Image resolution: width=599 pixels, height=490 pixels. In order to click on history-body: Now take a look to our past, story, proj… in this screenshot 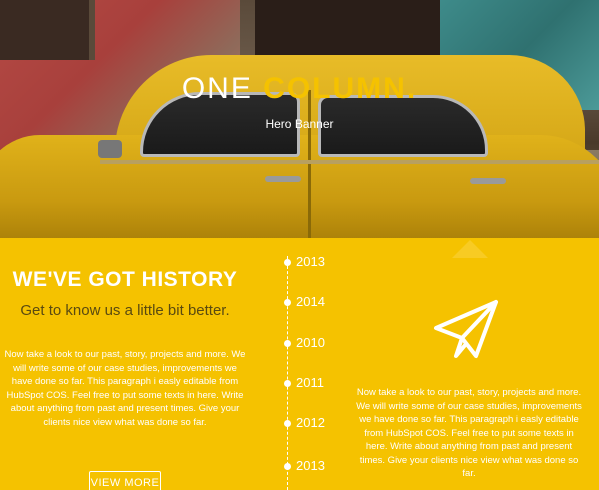, I will do `click(125, 388)`.